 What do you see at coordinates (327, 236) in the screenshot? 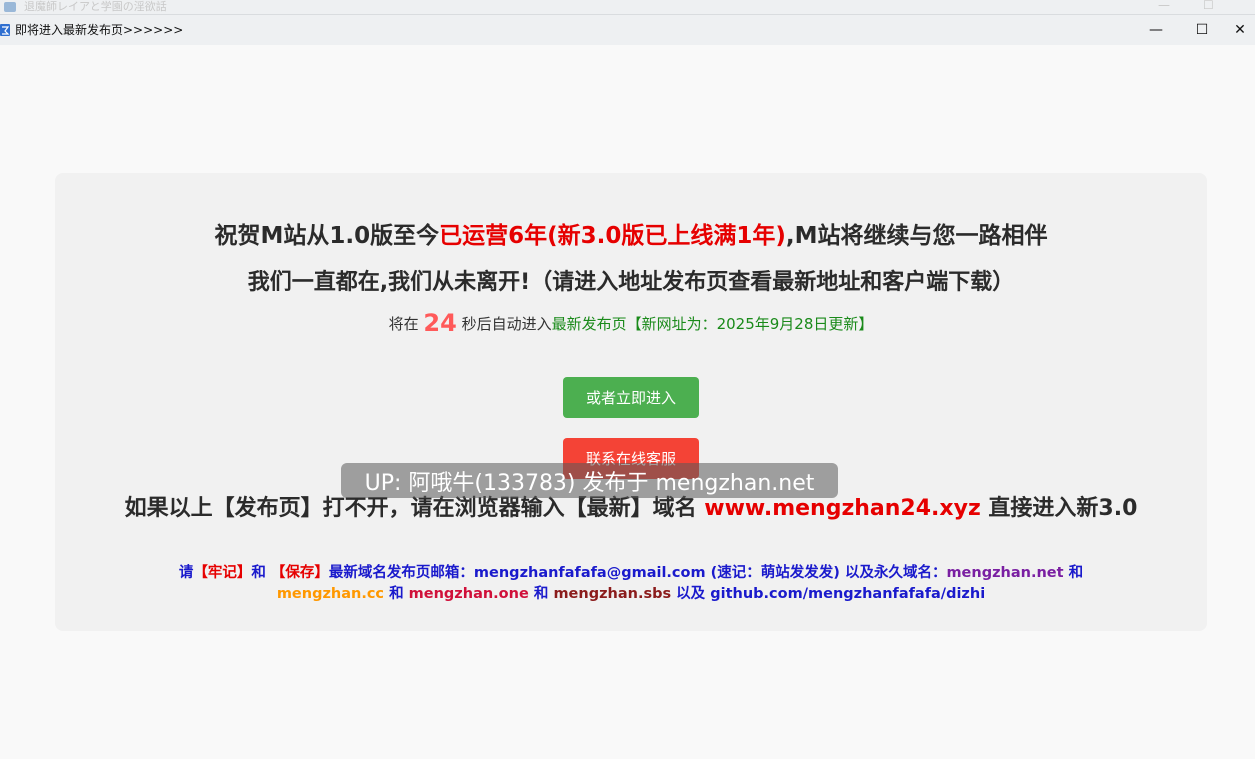
I see `headline-text: 祝贺M站从1.0版至今` at bounding box center [327, 236].